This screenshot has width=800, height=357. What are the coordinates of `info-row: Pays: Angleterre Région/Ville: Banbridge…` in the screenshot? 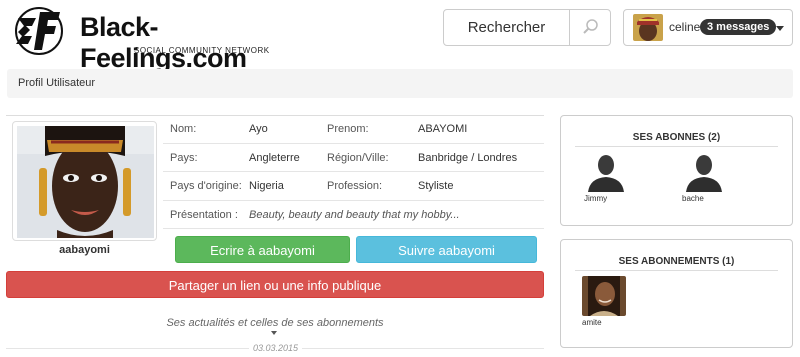 It's located at (353, 158).